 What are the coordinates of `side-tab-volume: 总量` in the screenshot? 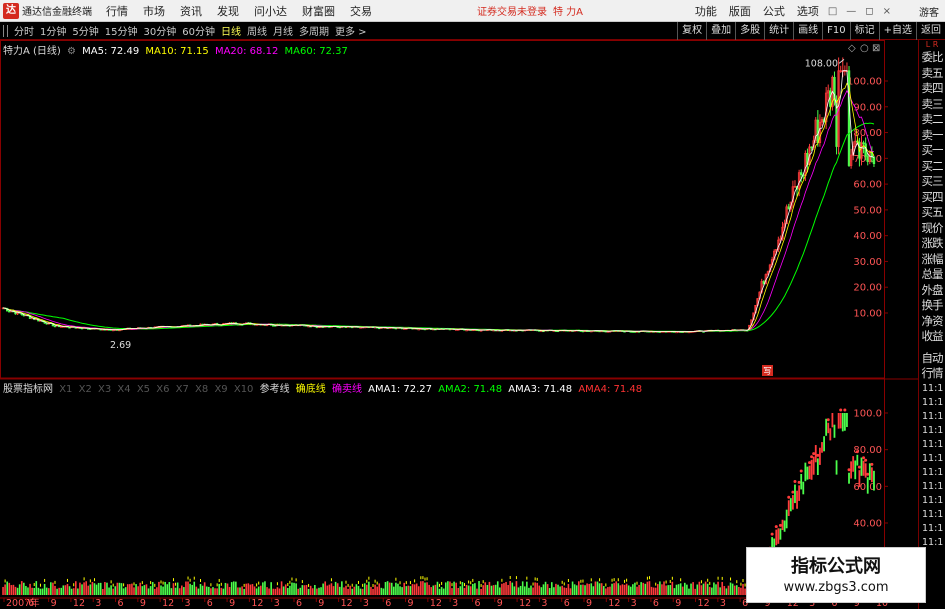 It's located at (932, 275).